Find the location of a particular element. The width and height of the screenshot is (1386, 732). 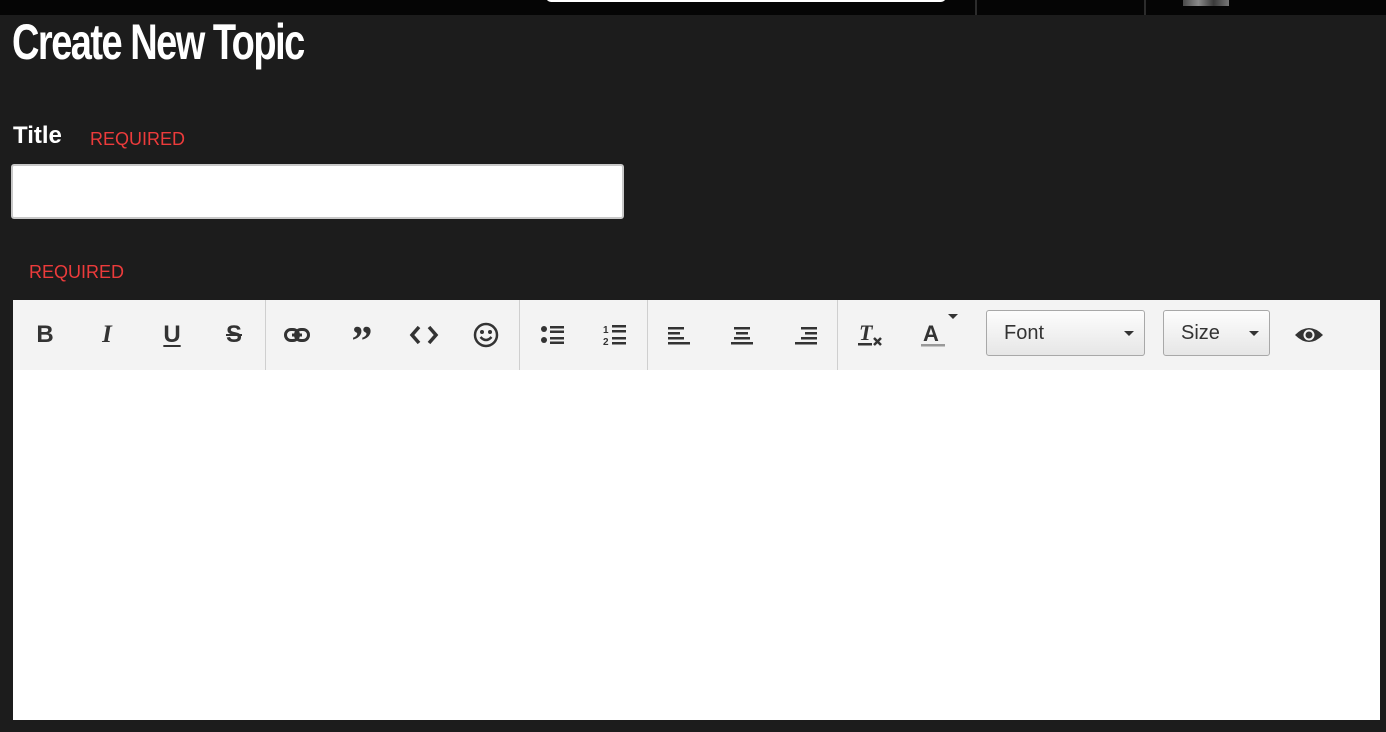

bullet-list-icon is located at coordinates (552, 335).